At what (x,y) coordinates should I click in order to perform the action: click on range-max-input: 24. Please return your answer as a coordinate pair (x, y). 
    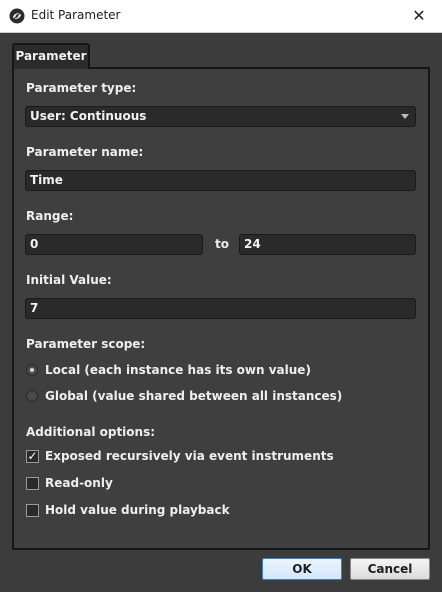
    Looking at the image, I should click on (327, 244).